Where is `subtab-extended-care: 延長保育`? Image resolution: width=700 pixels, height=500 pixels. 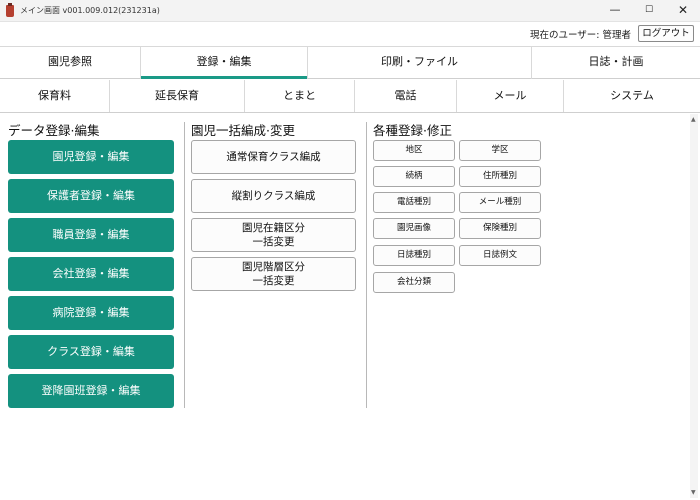 subtab-extended-care: 延長保育 is located at coordinates (177, 96).